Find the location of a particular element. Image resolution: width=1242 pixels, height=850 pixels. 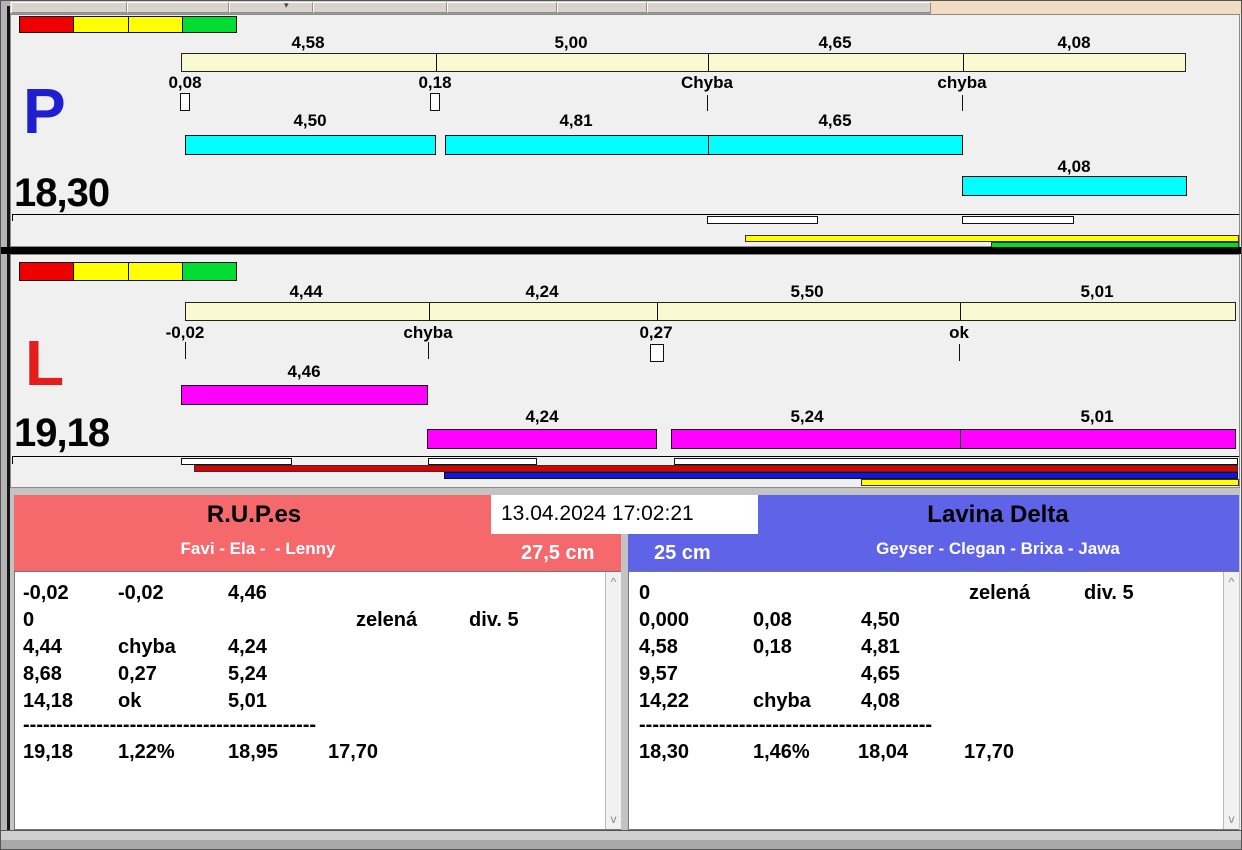

team-members-left: Favi - Ela - - Lenny is located at coordinates (258, 548).